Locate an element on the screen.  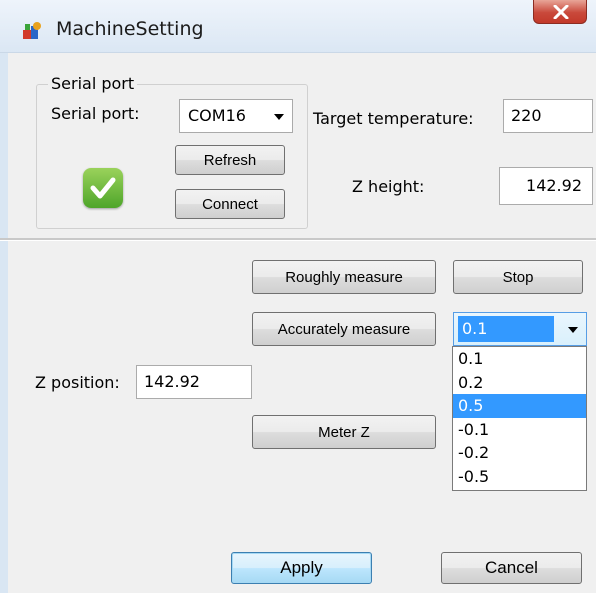
z-height-value: 142.92 is located at coordinates (554, 185).